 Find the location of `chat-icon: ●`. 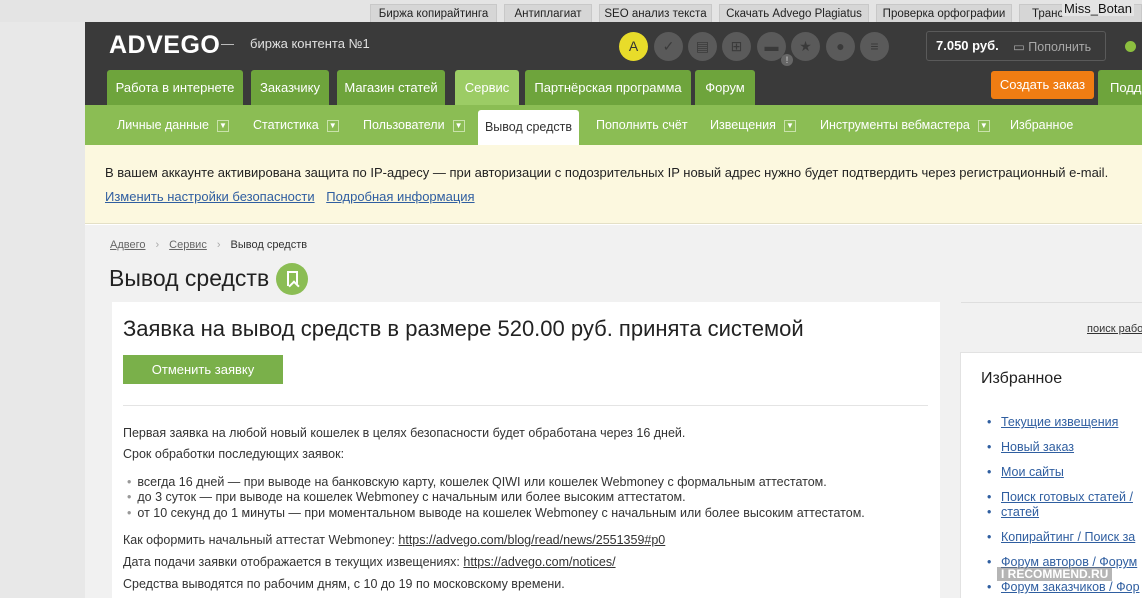

chat-icon: ● is located at coordinates (840, 46).